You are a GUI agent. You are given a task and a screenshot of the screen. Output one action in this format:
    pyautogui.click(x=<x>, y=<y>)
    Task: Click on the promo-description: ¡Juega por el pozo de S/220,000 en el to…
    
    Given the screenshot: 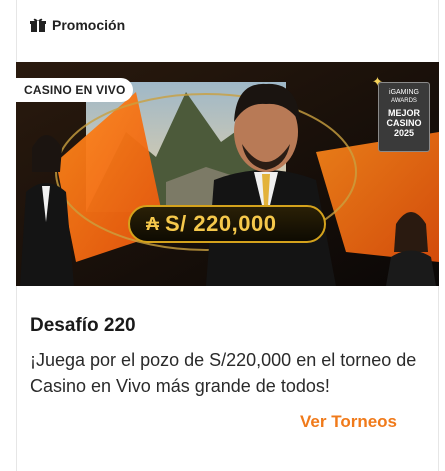 What is the action you would take?
    pyautogui.click(x=223, y=373)
    